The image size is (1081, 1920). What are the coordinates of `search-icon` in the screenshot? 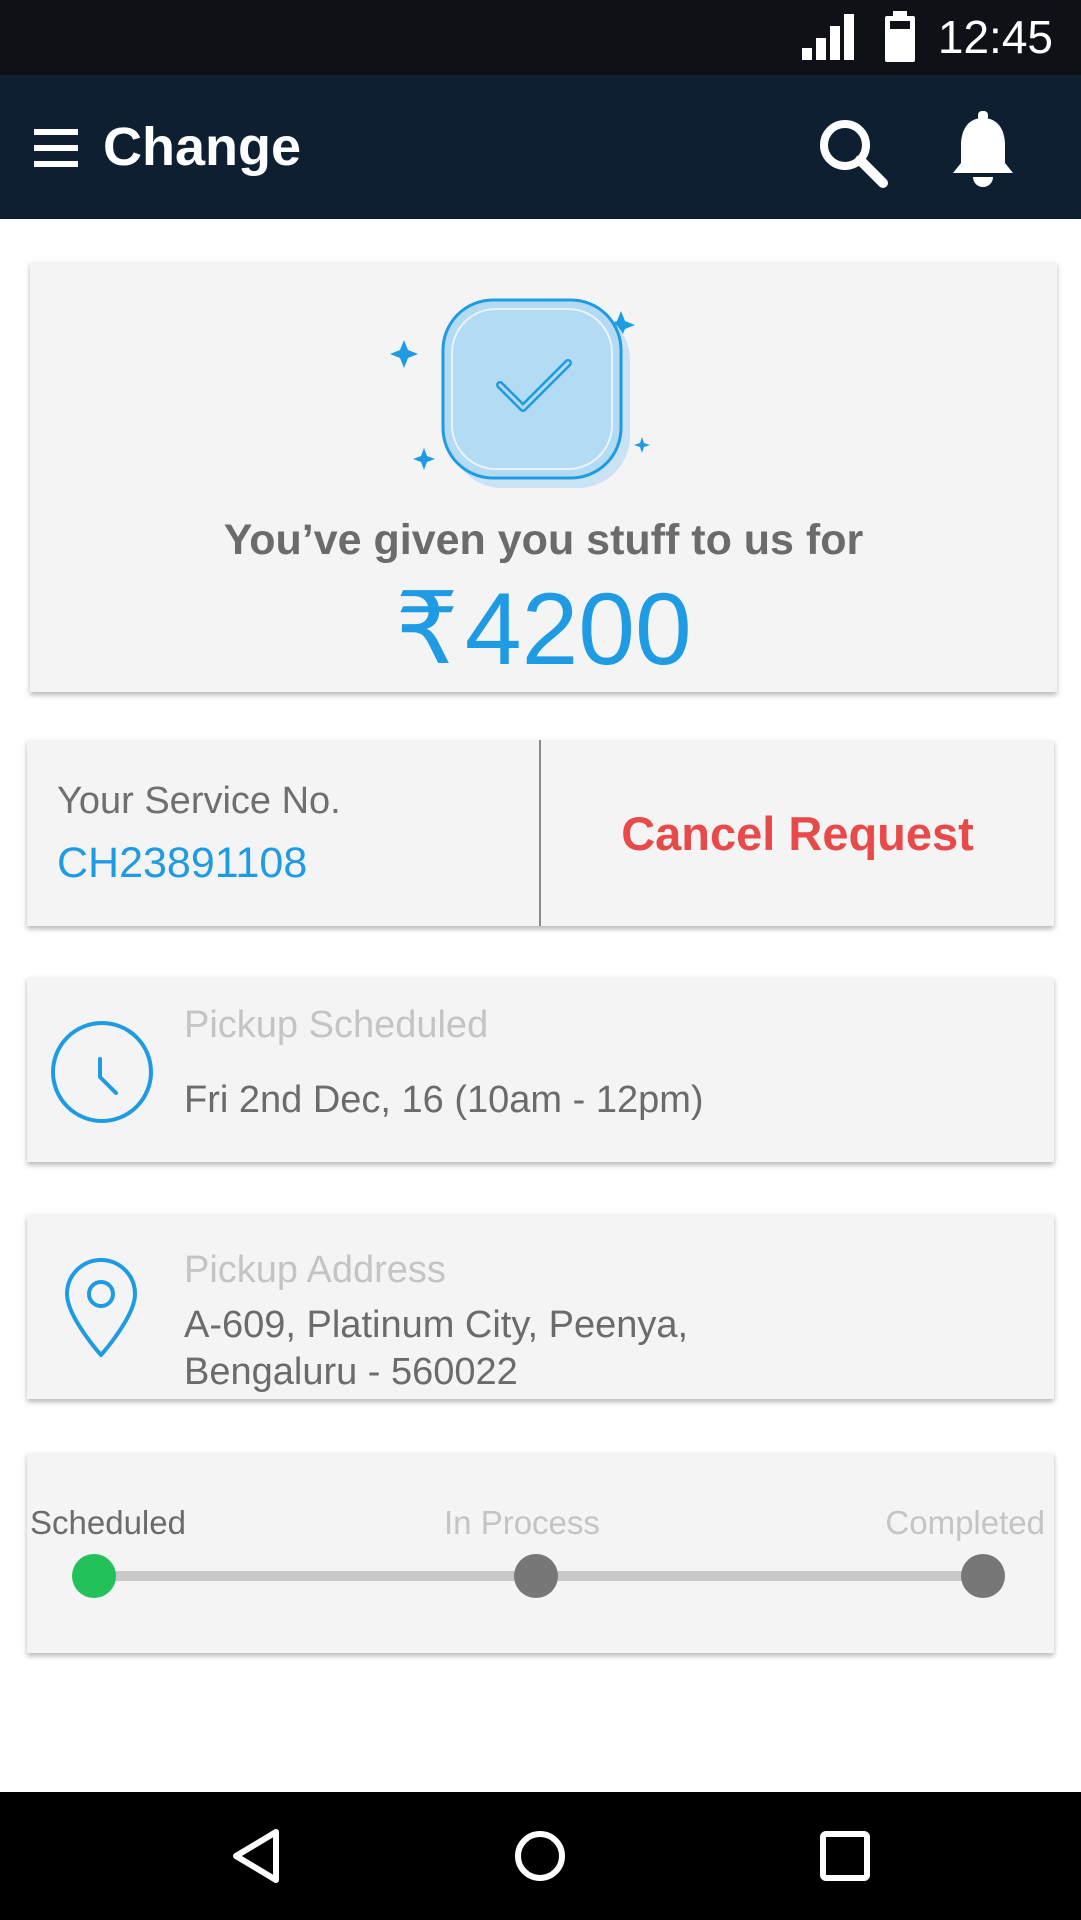 It's located at (853, 155).